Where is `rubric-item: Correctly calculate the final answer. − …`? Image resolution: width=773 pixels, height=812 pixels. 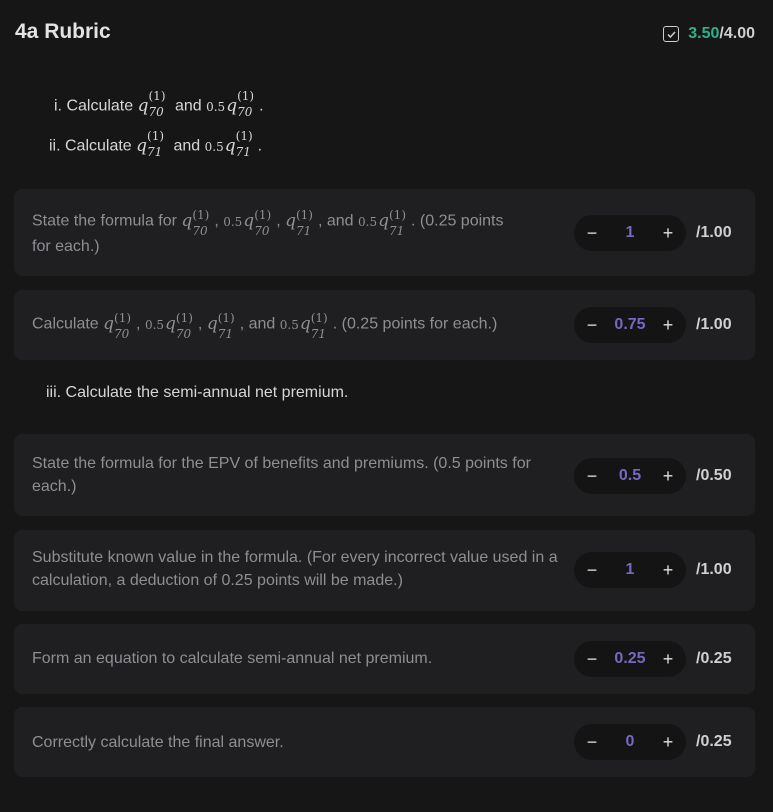
rubric-item: Correctly calculate the final answer. − … is located at coordinates (384, 742).